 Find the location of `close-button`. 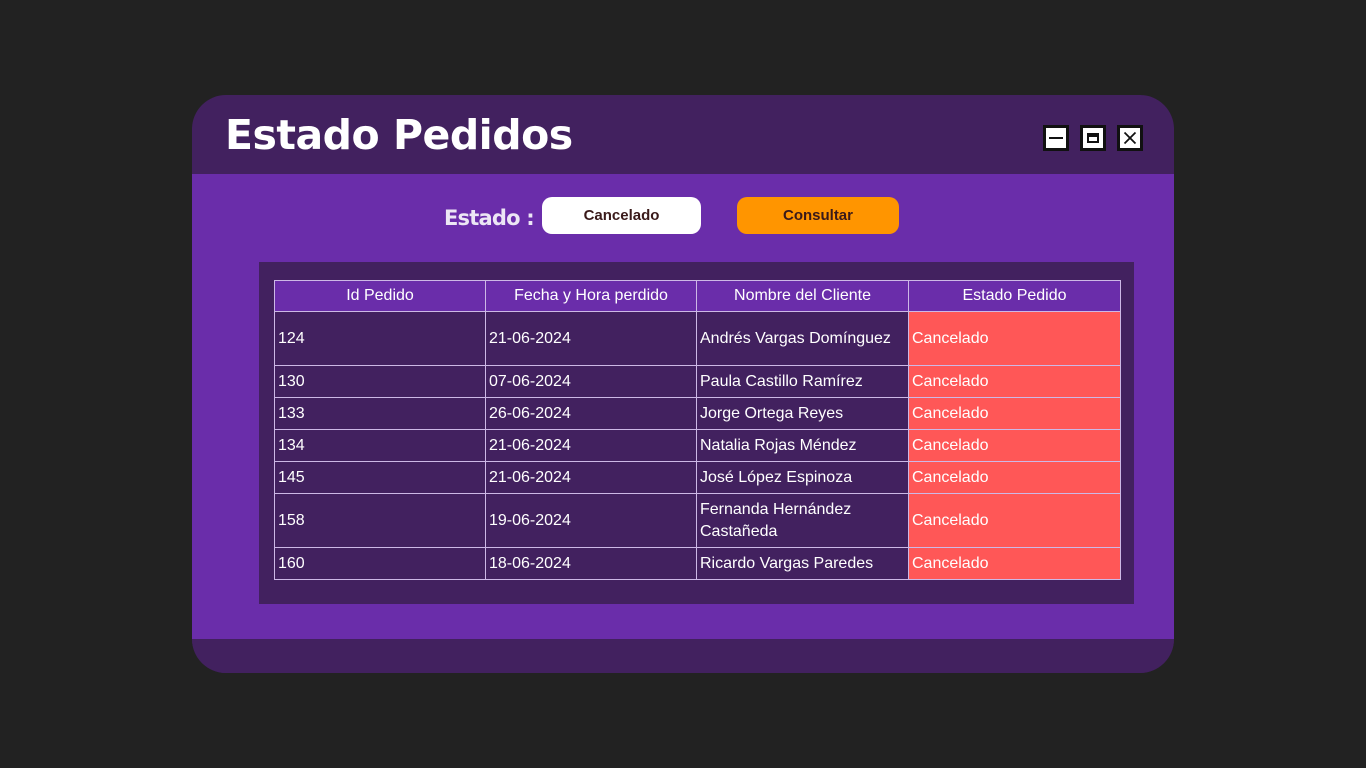

close-button is located at coordinates (1130, 138).